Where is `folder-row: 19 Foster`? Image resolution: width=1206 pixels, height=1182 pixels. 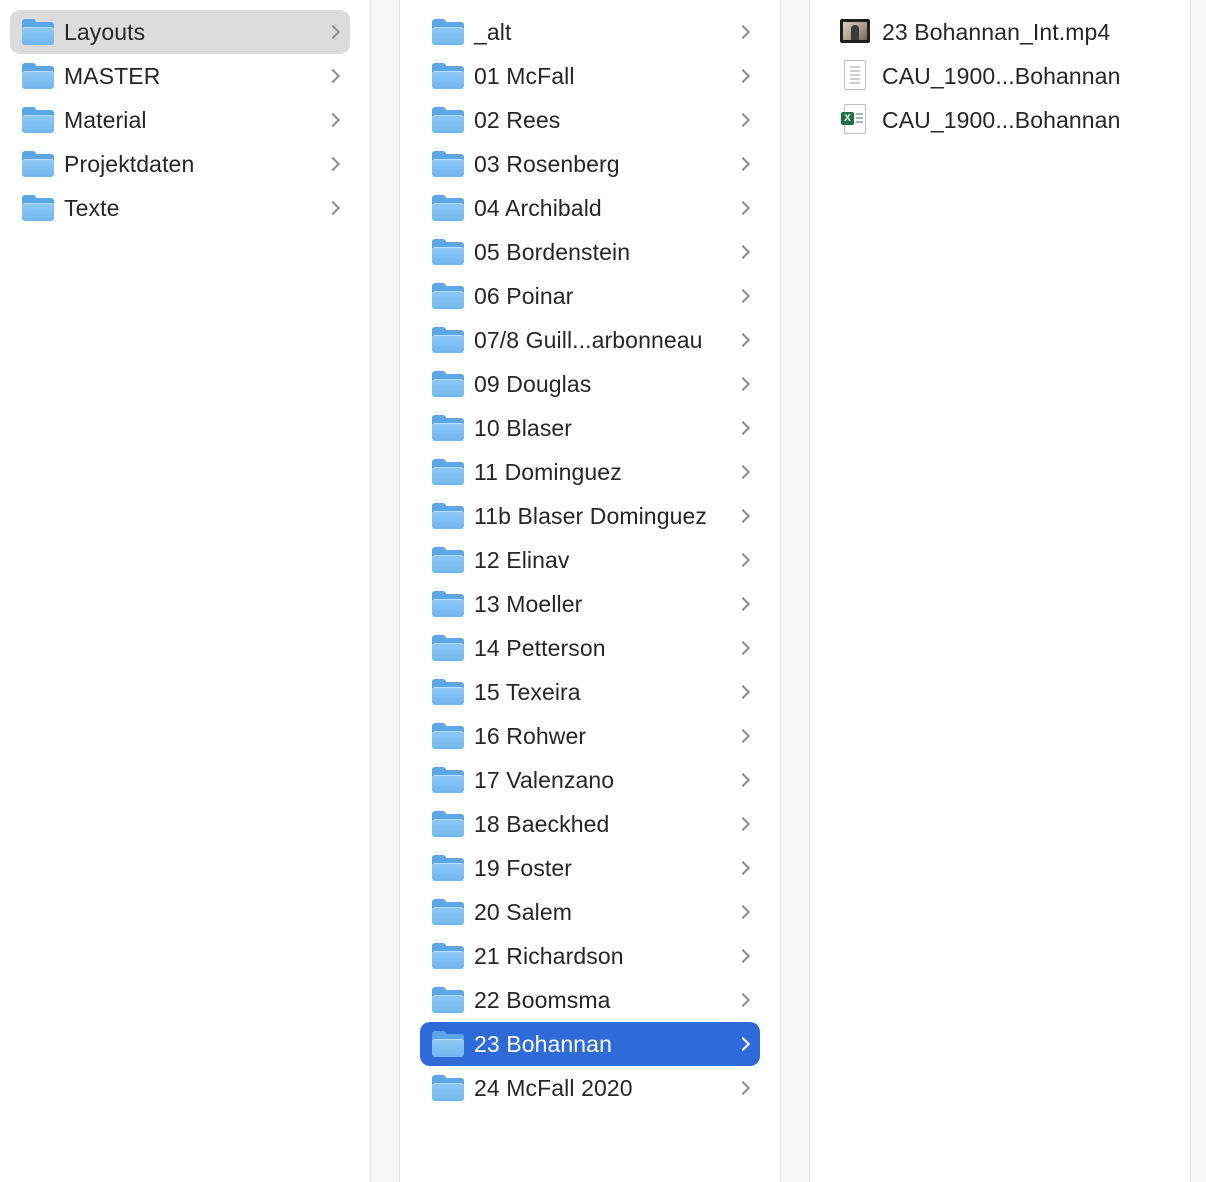
folder-row: 19 Foster is located at coordinates (590, 868).